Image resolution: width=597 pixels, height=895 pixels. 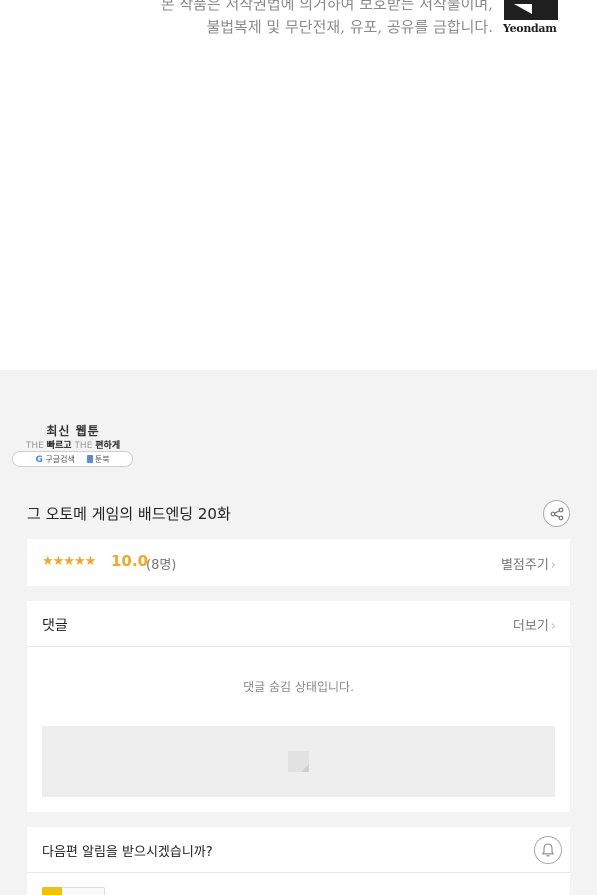 I want to click on comment-input-box, so click(x=298, y=761).